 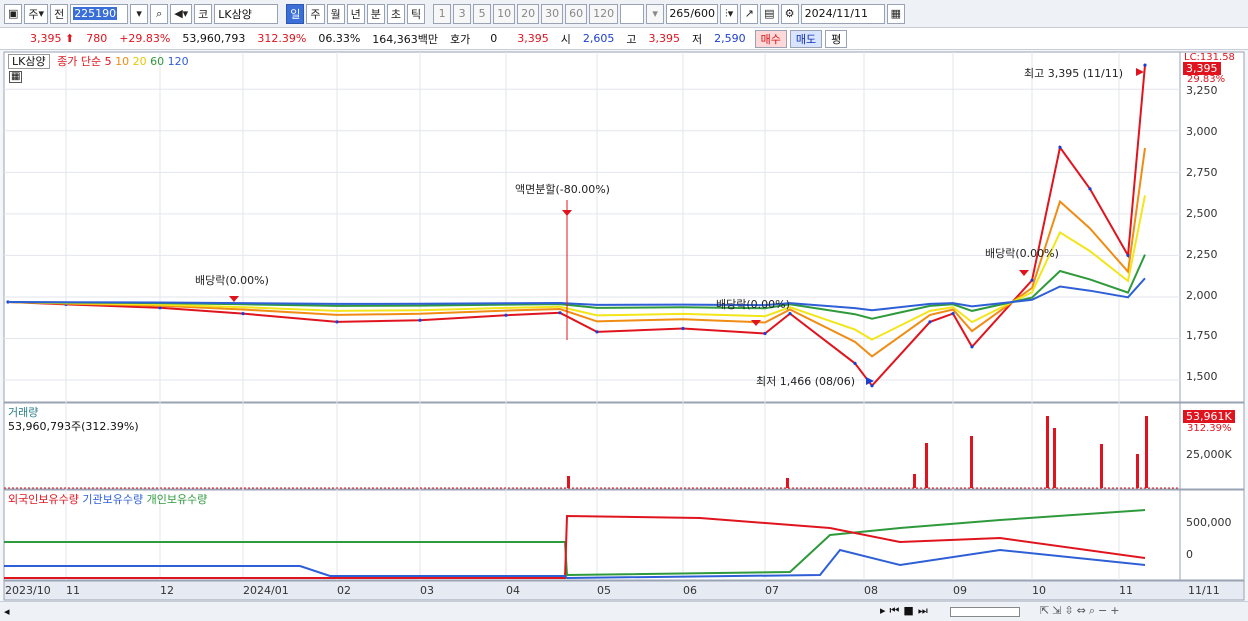 I want to click on legend-individual: 개인보유수량, so click(x=177, y=499).